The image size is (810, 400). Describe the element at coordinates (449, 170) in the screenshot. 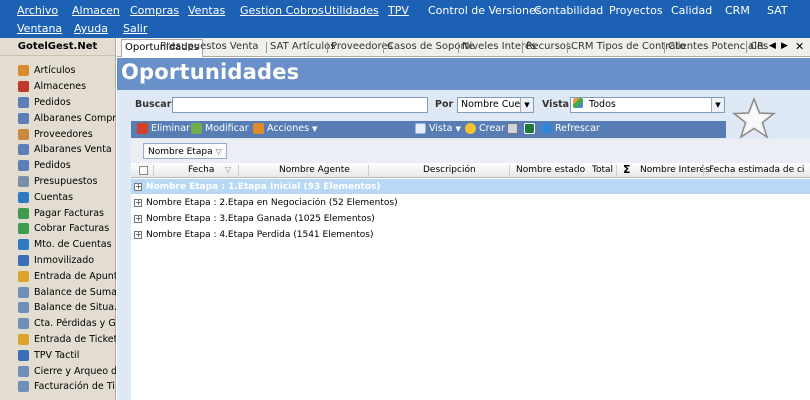

I see `column-descripcion: Descripción` at that location.